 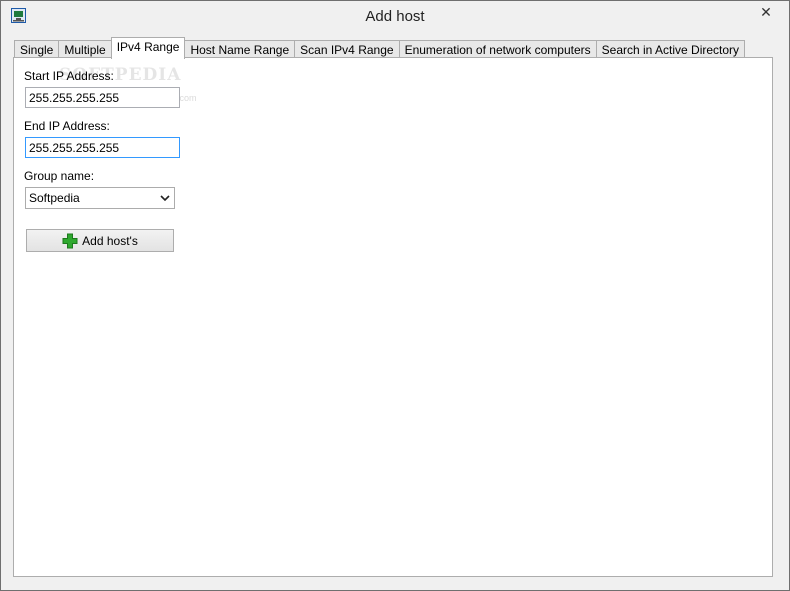 I want to click on tab-enumeration-network-computers: Enumeration of network computers, so click(x=497, y=49).